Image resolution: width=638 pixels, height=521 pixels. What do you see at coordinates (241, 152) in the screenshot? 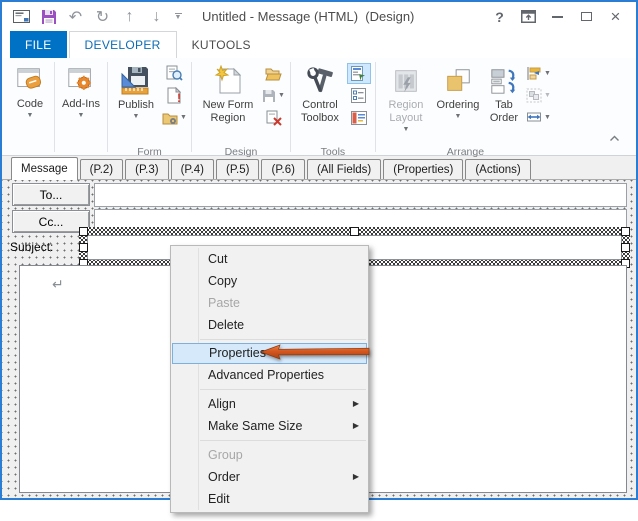
I see `group-label-design: Design` at bounding box center [241, 152].